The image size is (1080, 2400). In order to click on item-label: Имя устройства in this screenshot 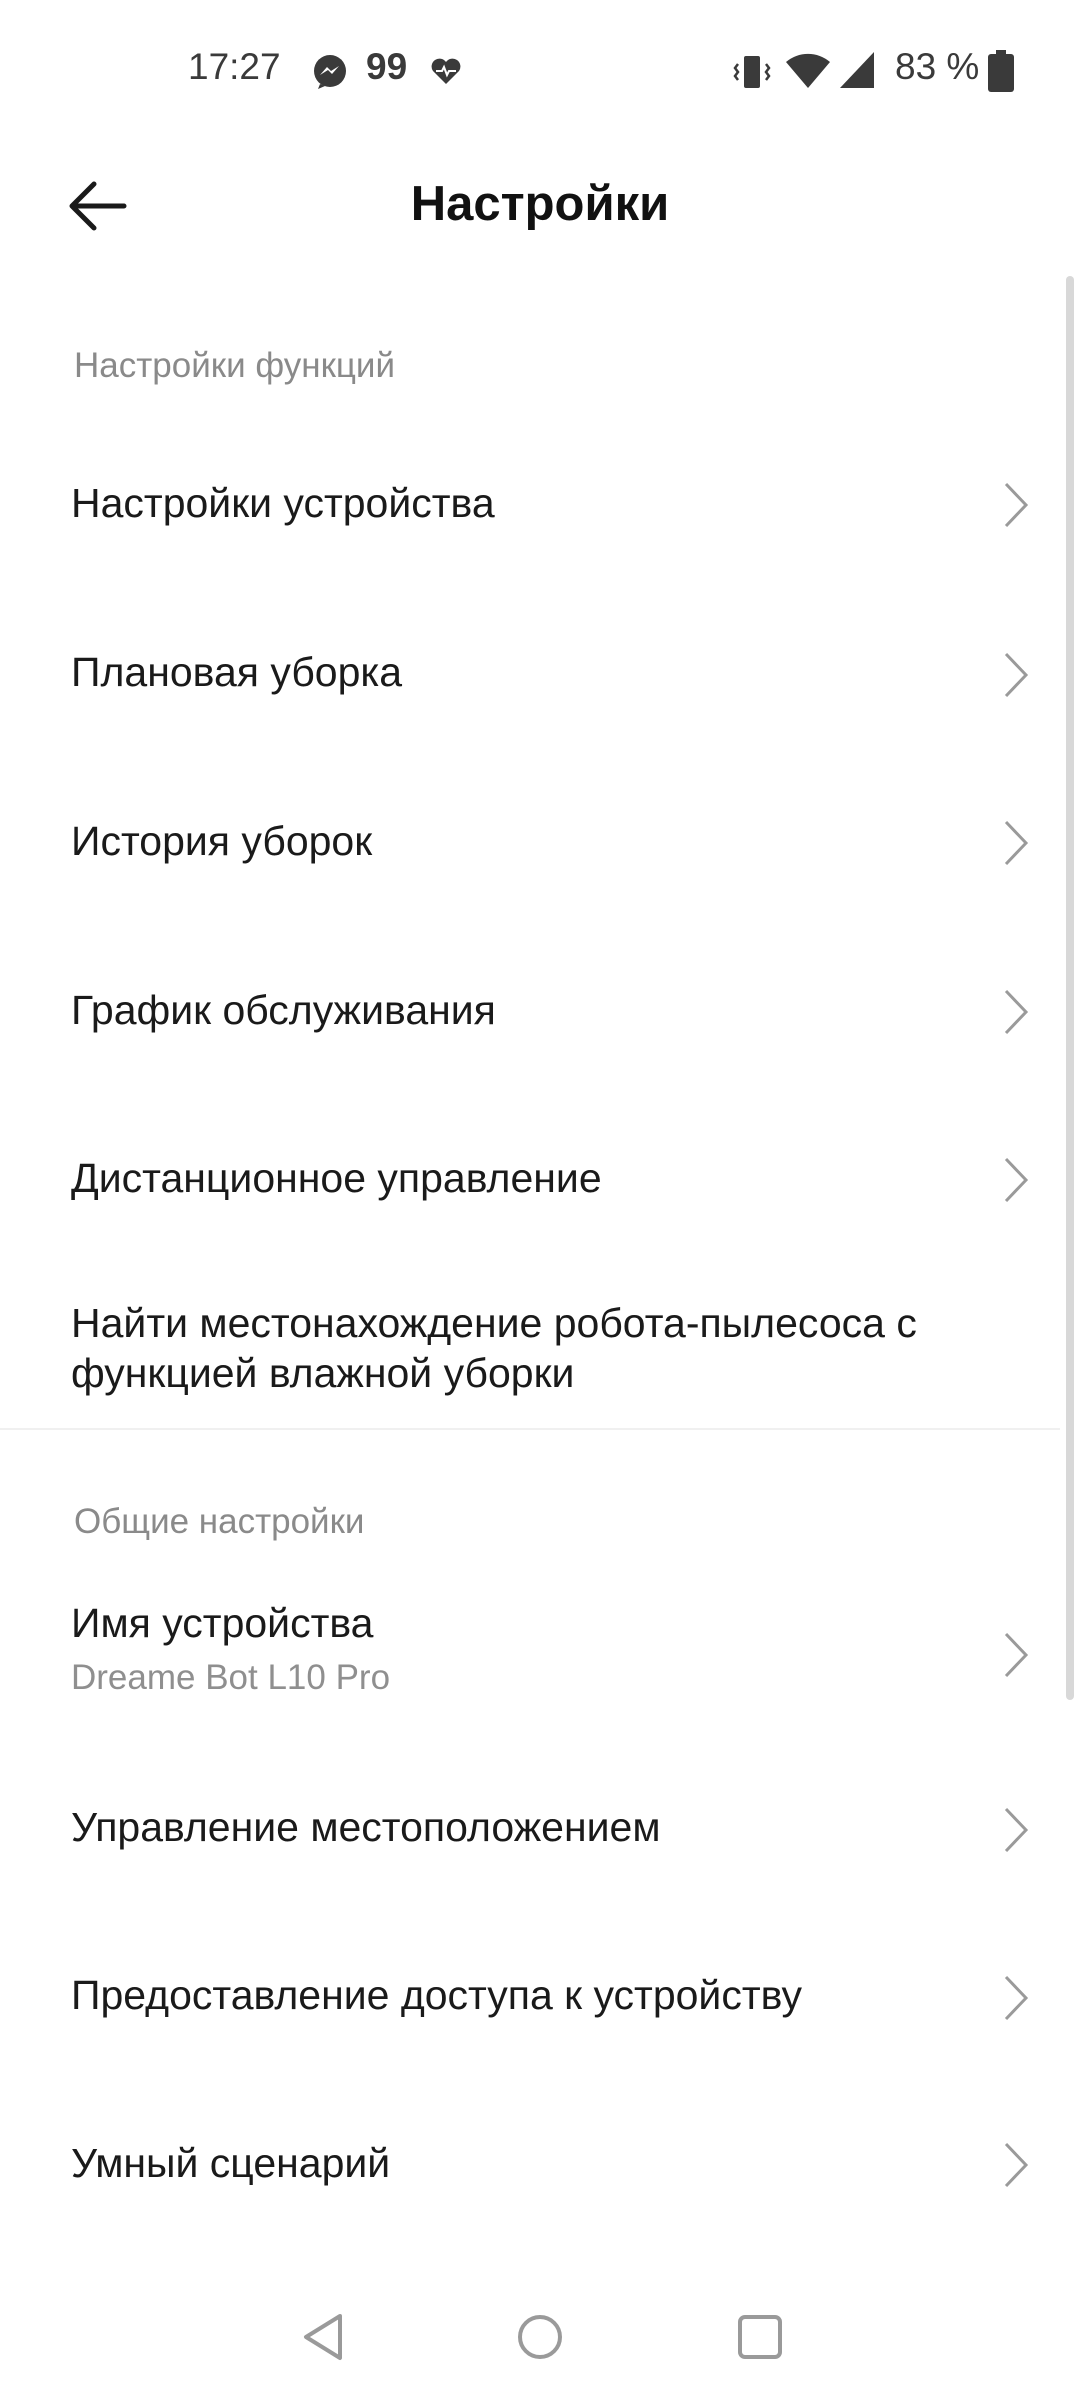, I will do `click(222, 1623)`.